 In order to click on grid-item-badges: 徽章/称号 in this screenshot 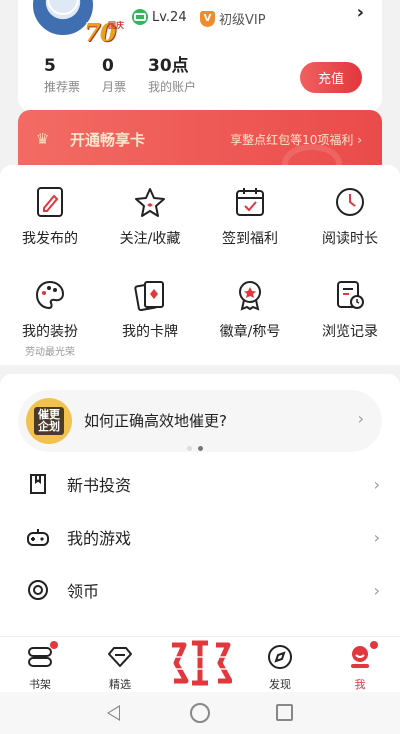, I will do `click(250, 309)`.